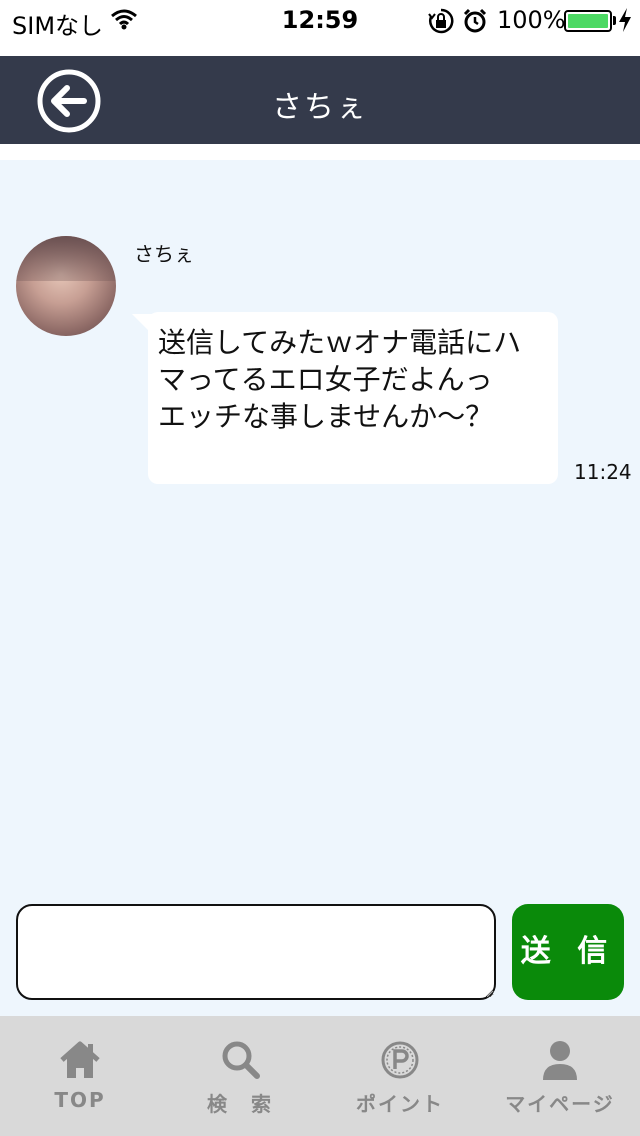  What do you see at coordinates (400, 1104) in the screenshot?
I see `tab-label: ポイント` at bounding box center [400, 1104].